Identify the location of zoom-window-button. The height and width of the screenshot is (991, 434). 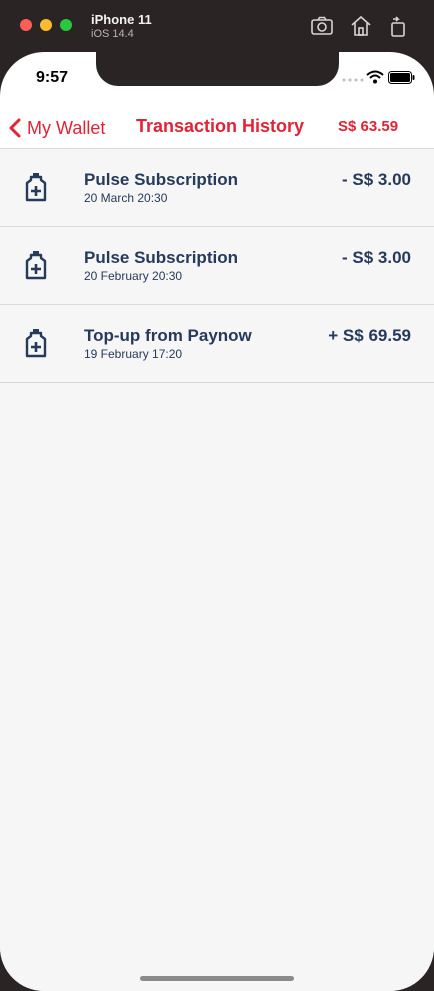
(66, 25).